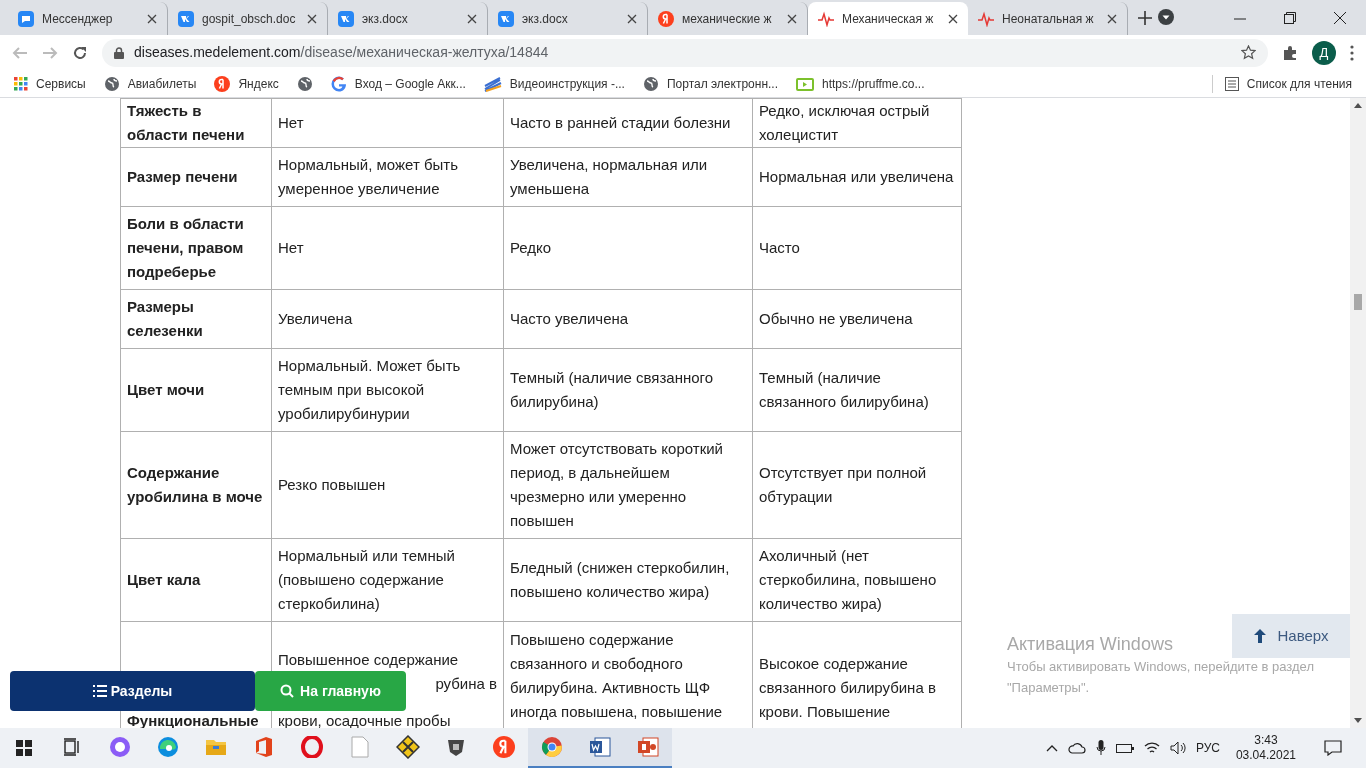  I want to click on chevron-up-icon, so click(1051, 748).